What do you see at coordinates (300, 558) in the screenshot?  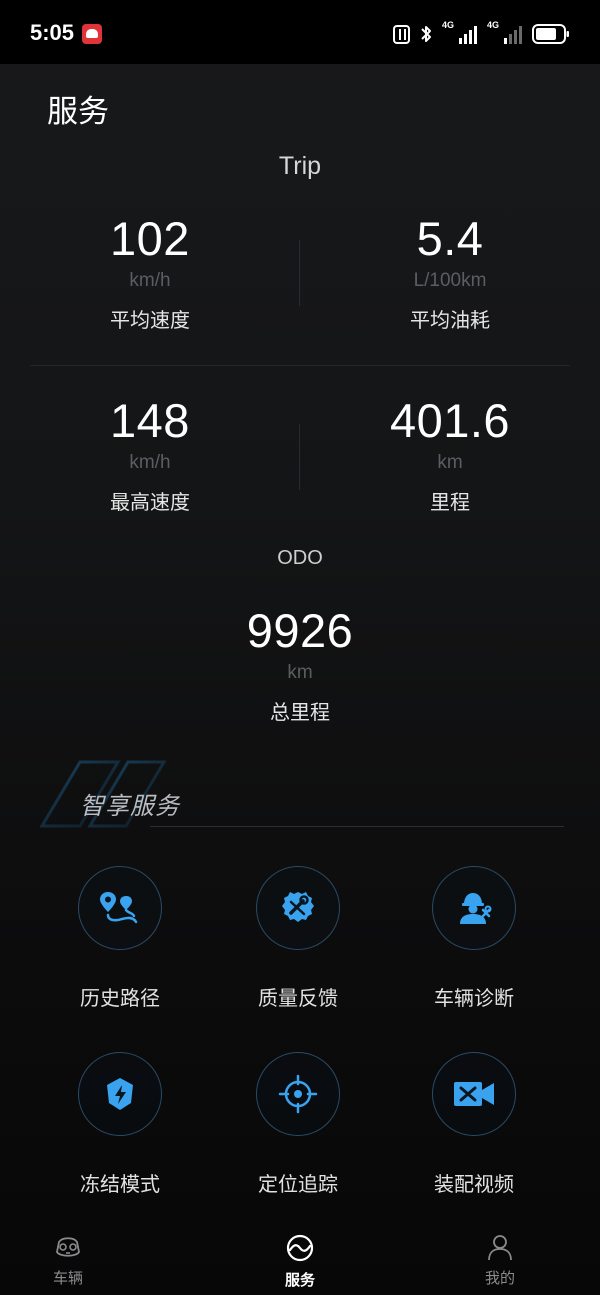 I see `odo-label: ODO` at bounding box center [300, 558].